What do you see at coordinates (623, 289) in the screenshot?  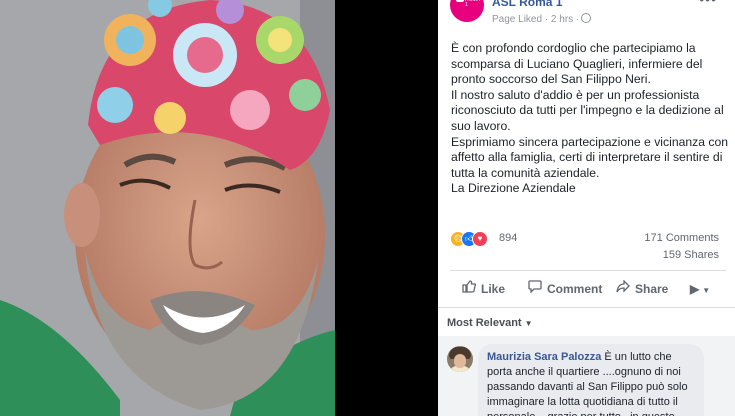 I see `share-arrow-icon` at bounding box center [623, 289].